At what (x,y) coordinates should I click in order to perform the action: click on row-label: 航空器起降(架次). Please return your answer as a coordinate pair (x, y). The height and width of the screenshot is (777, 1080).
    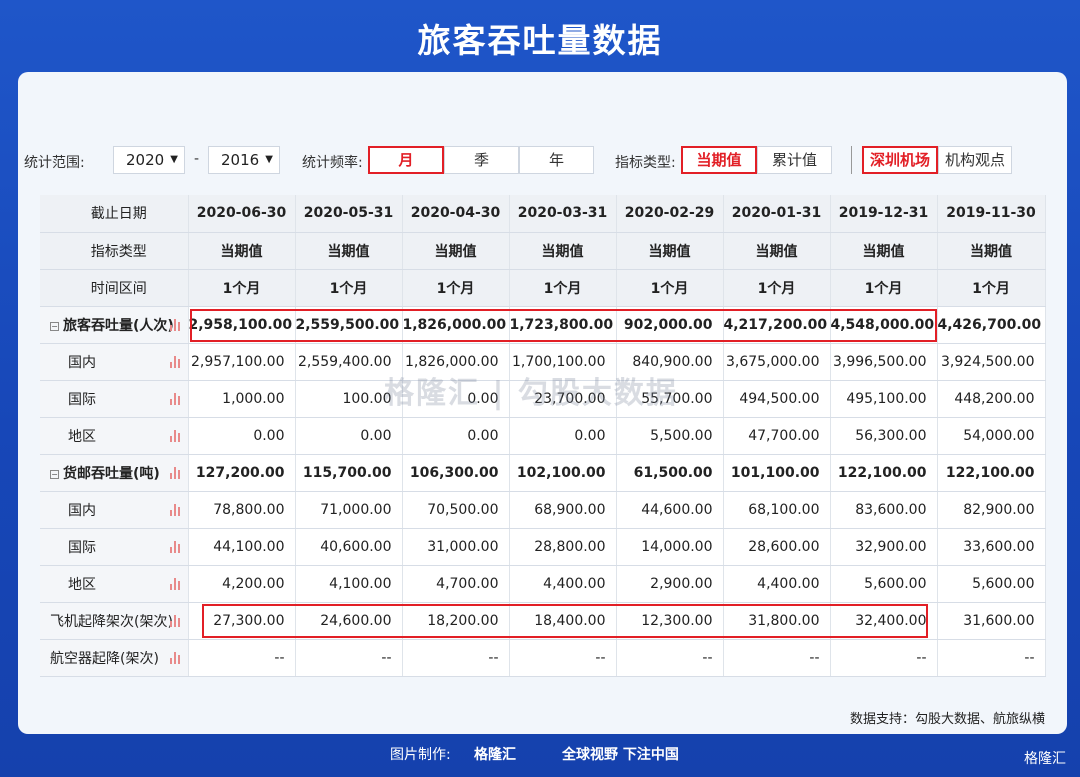
    Looking at the image, I should click on (114, 658).